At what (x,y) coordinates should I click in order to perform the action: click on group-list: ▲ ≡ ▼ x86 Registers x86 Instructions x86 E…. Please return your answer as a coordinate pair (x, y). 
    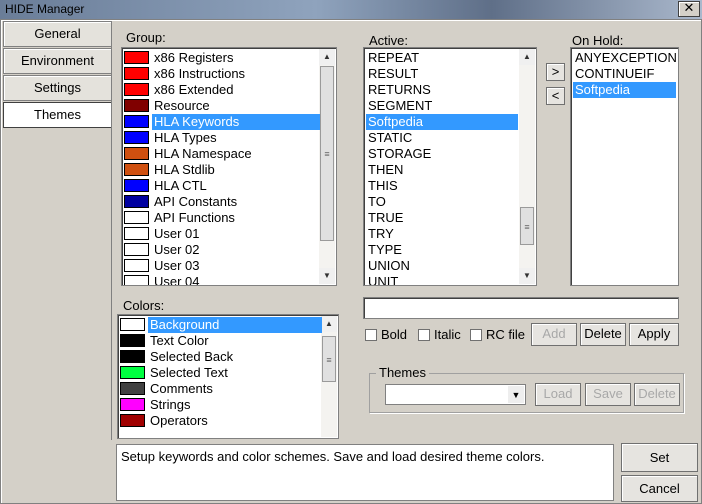
    Looking at the image, I should click on (229, 166).